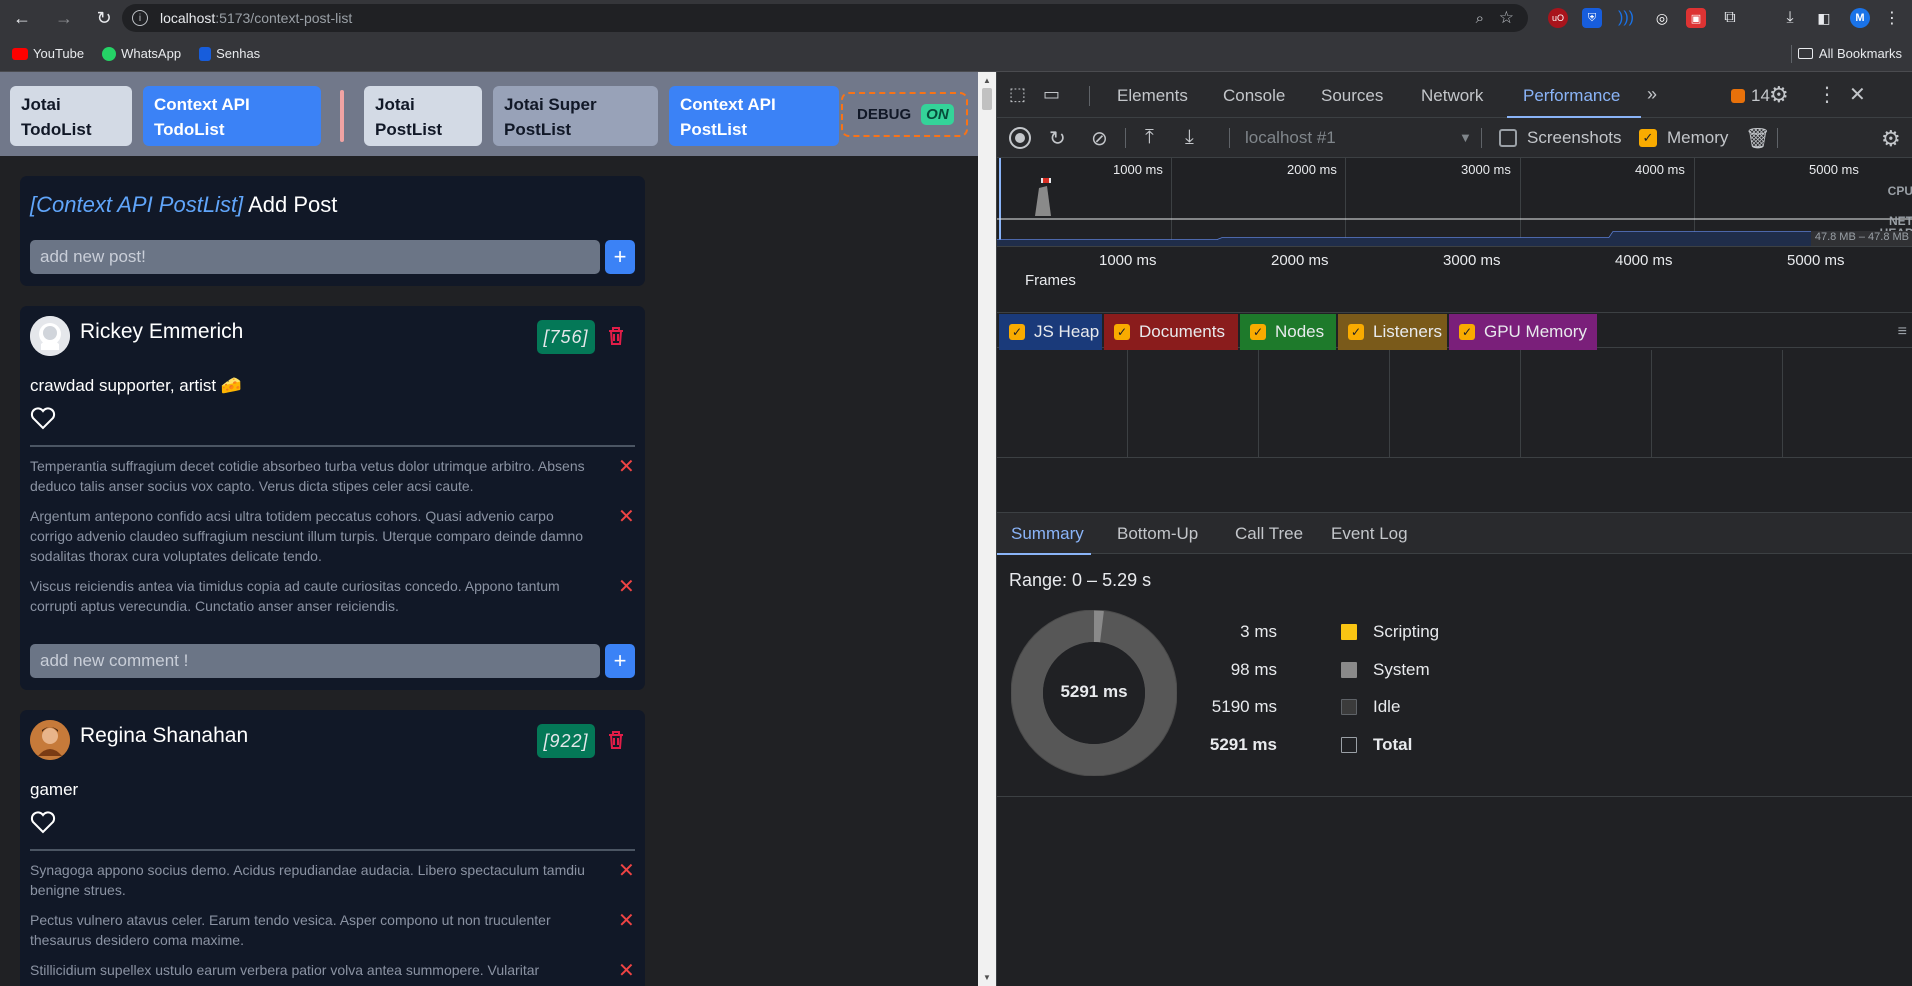  Describe the element at coordinates (987, 529) in the screenshot. I see `page-scrollbar: ▲ ▼` at that location.